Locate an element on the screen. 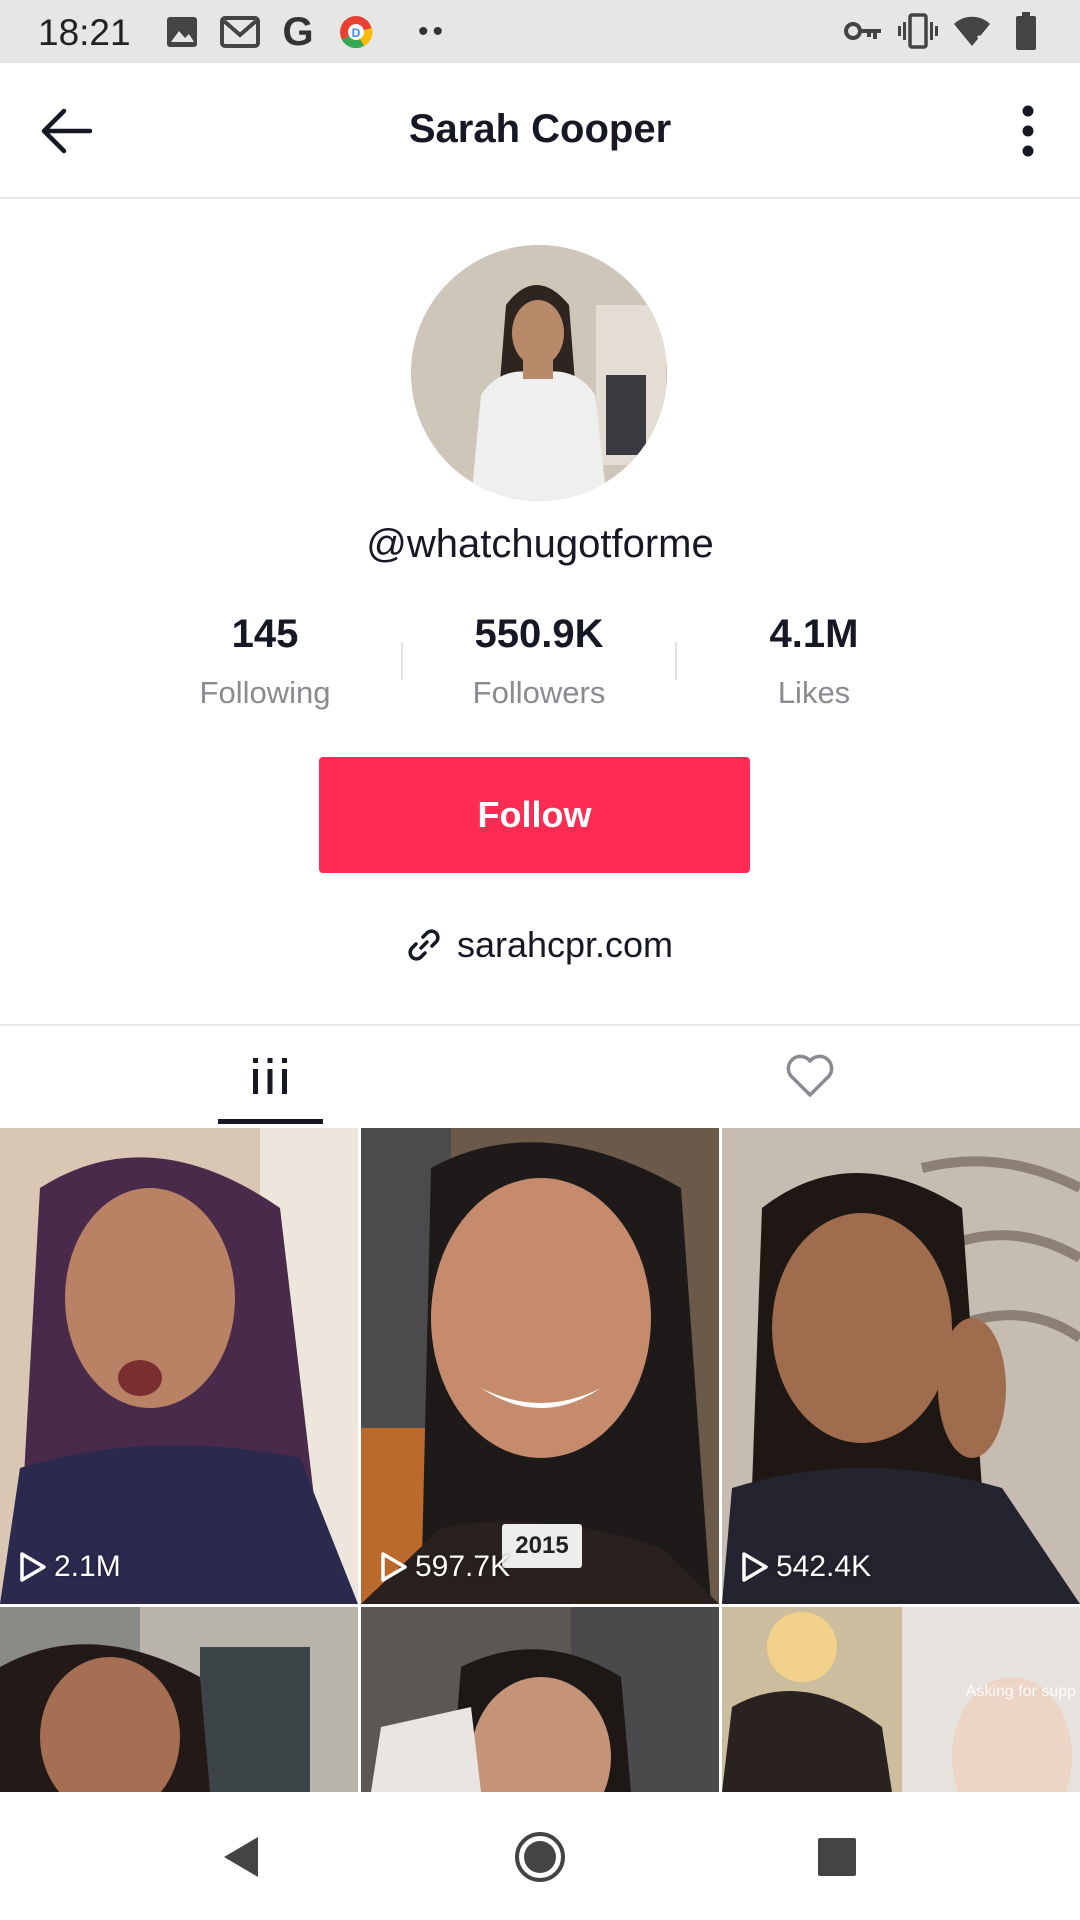 This screenshot has width=1080, height=1920. view-count: 542.4K is located at coordinates (805, 1567).